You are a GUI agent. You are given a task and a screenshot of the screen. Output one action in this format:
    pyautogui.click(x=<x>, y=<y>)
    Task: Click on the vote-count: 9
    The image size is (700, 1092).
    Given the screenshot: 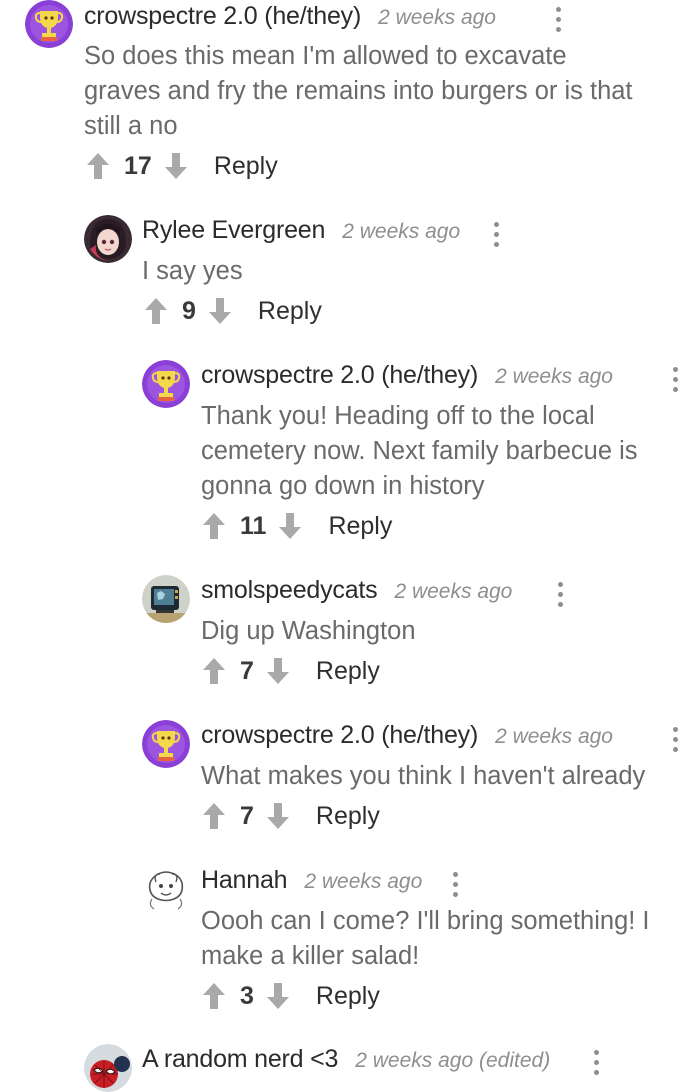 What is the action you would take?
    pyautogui.click(x=189, y=310)
    